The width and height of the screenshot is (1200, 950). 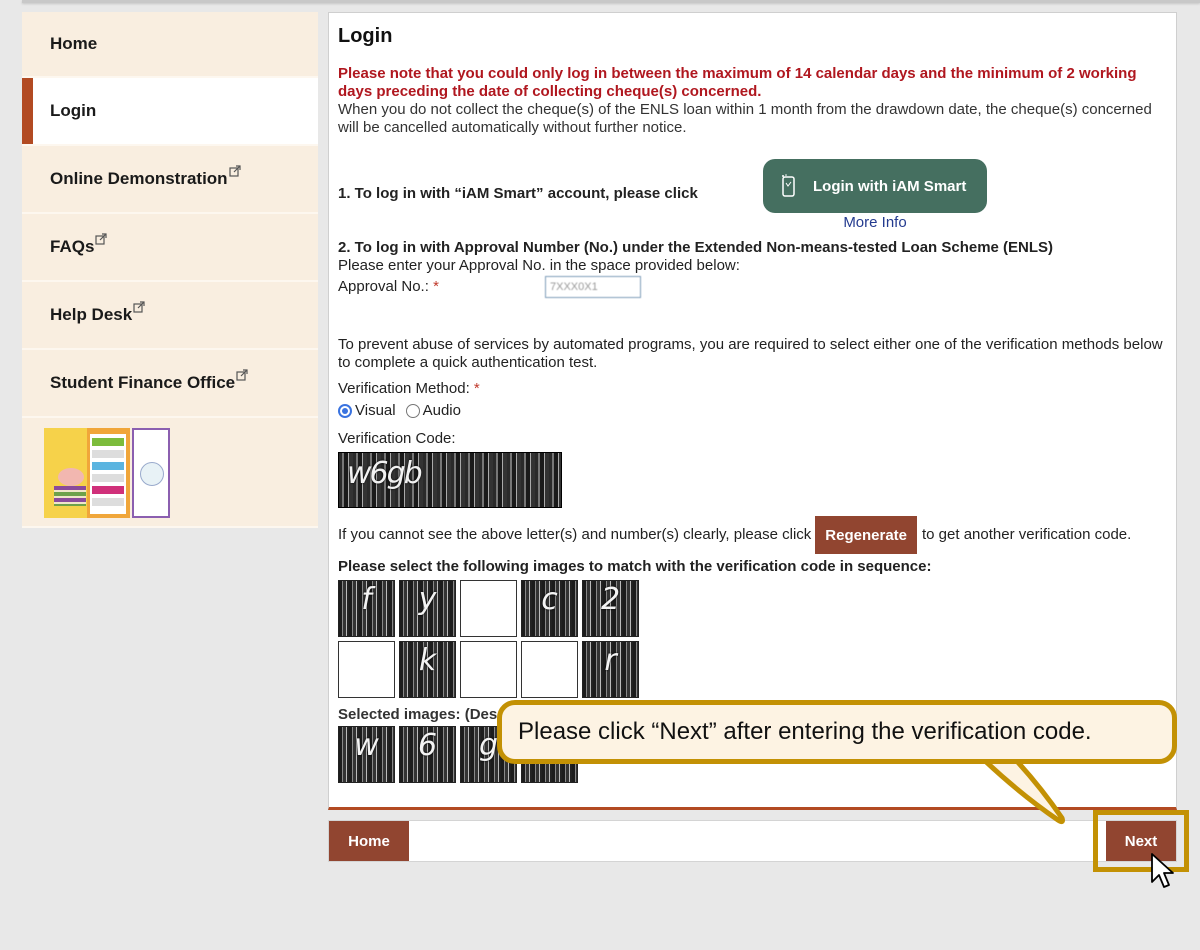 I want to click on verification-method-label: Verification Method: *, so click(x=752, y=389).